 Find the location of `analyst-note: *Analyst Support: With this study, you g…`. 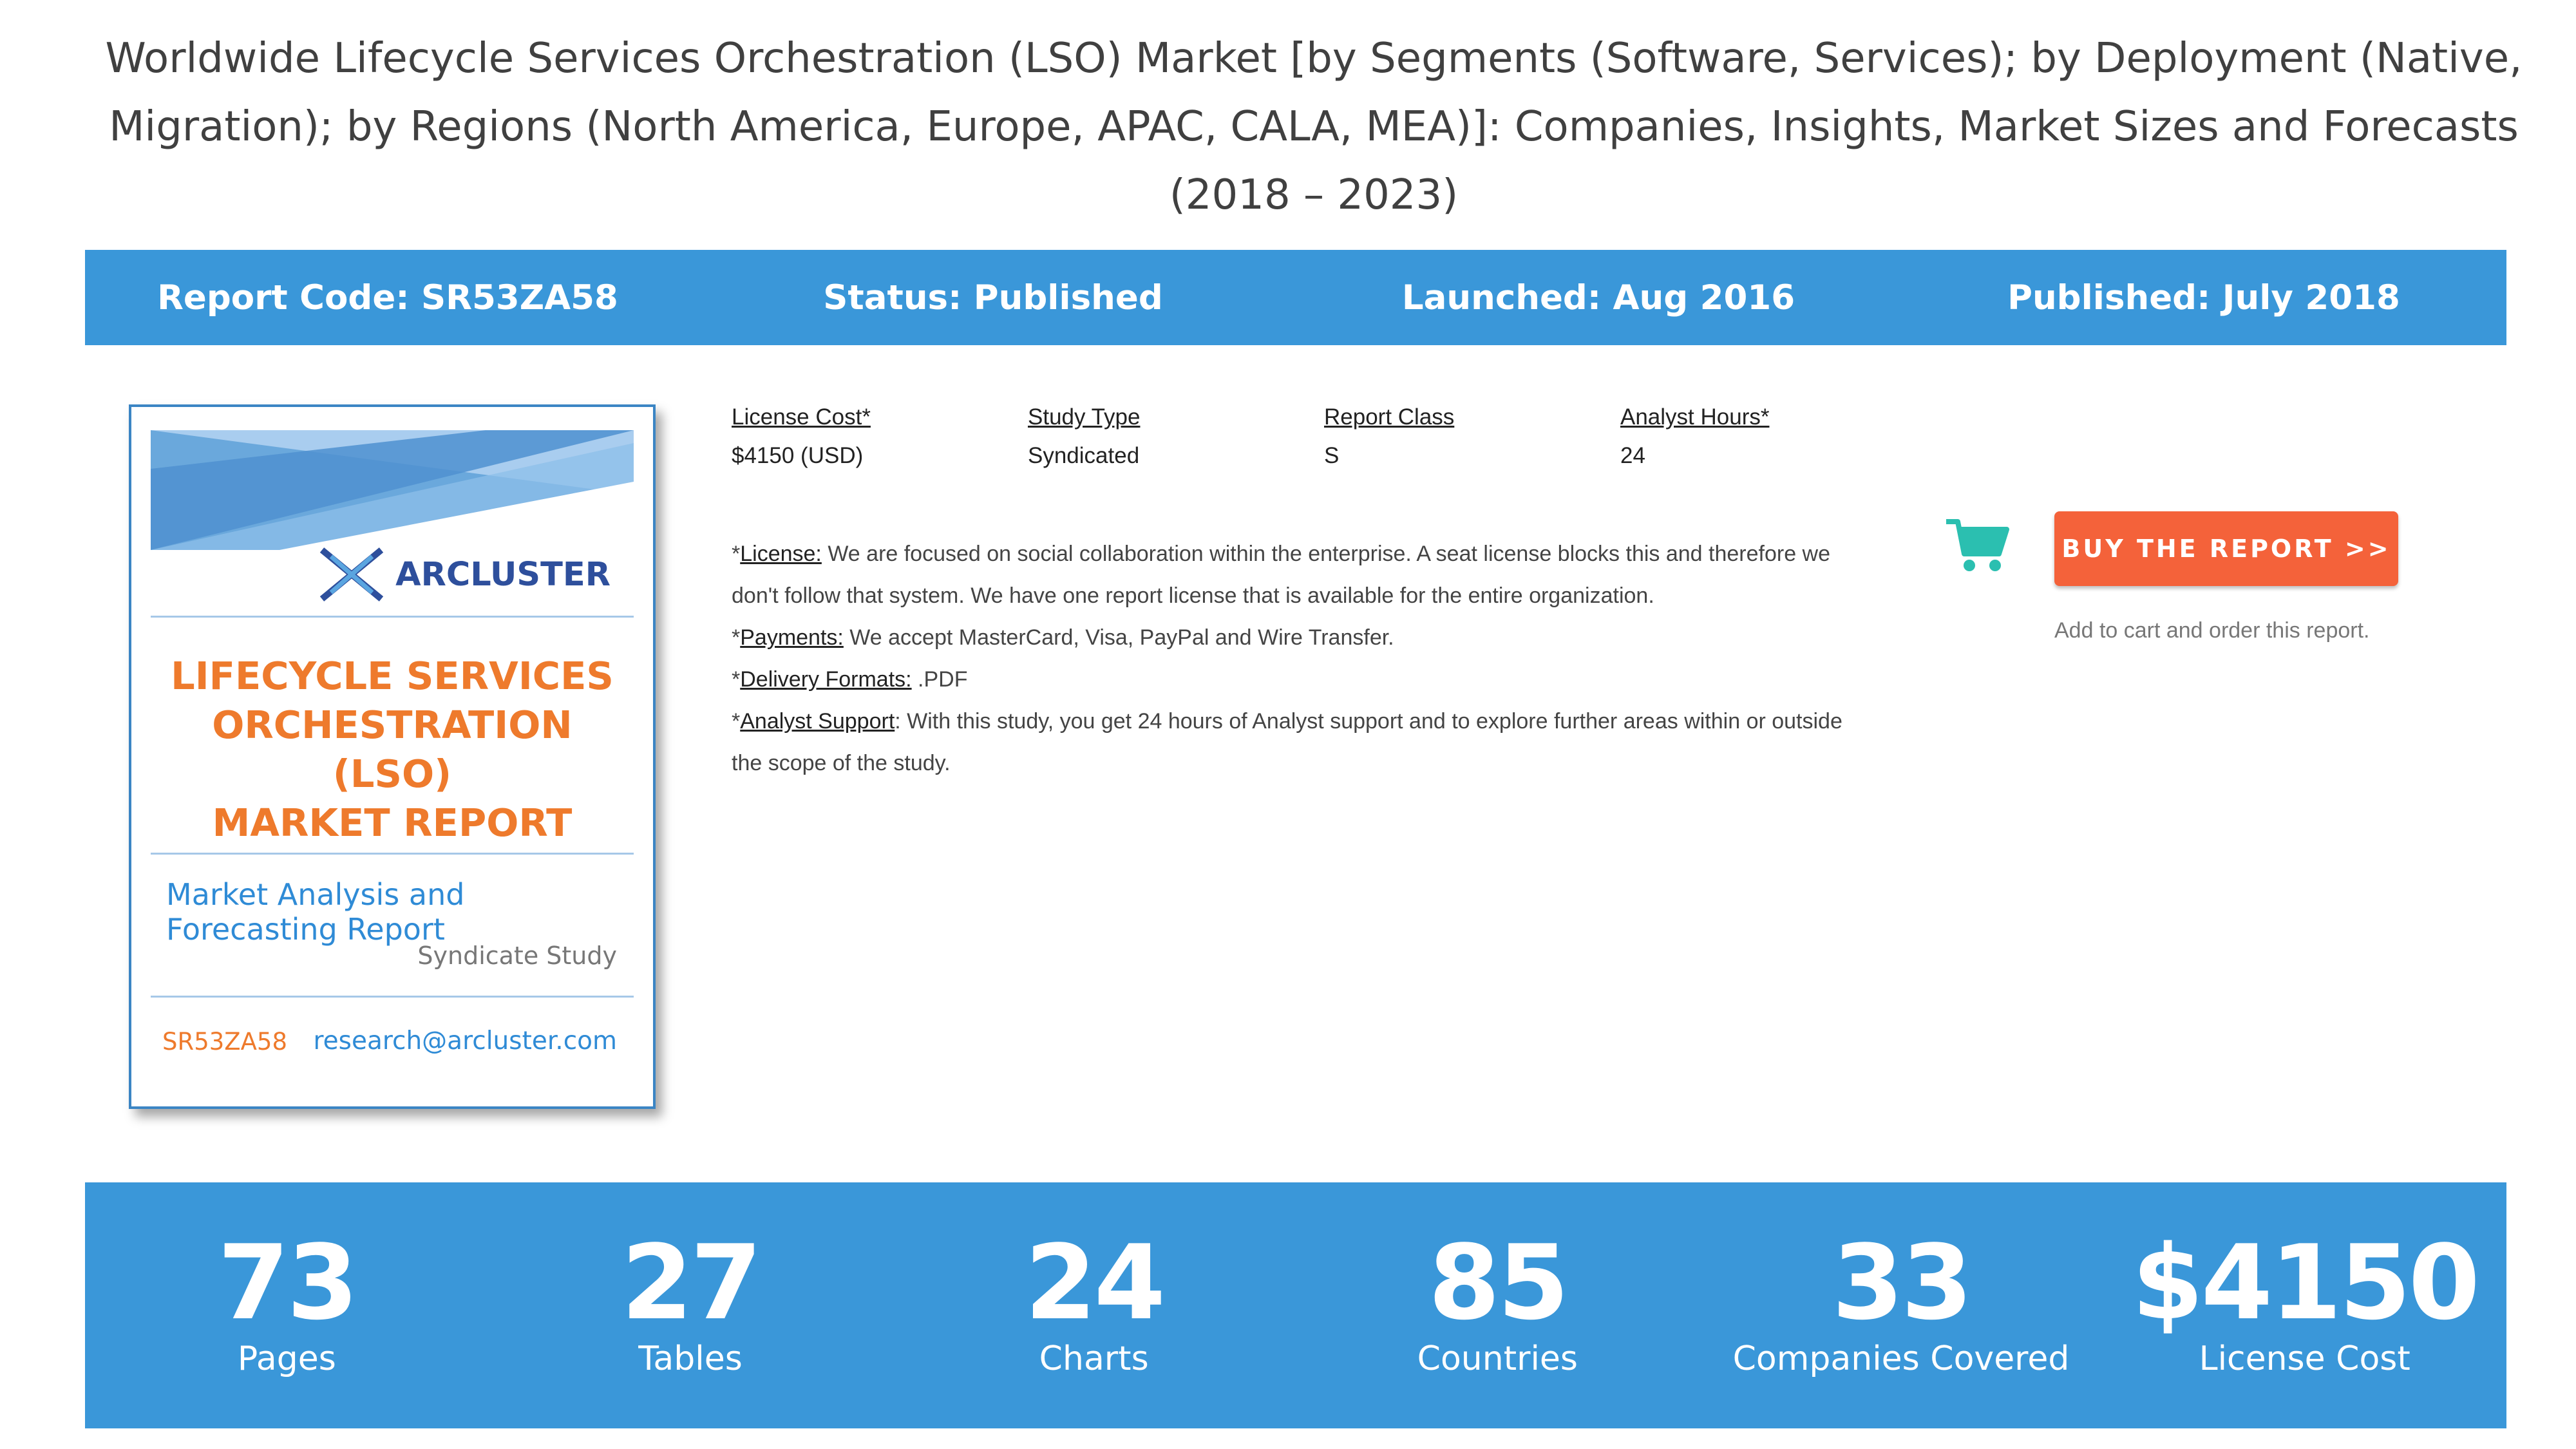

analyst-note: *Analyst Support: With this study, you g… is located at coordinates (1305, 743).